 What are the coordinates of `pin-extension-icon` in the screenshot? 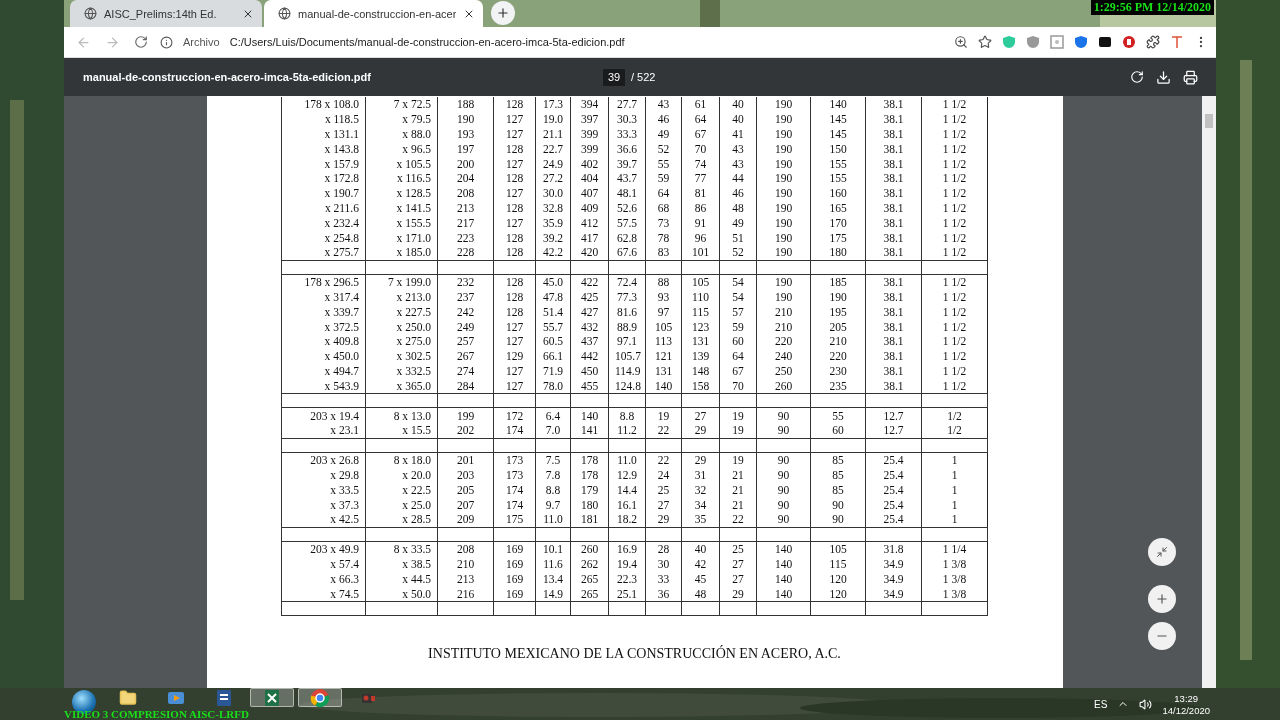 It's located at (1177, 42).